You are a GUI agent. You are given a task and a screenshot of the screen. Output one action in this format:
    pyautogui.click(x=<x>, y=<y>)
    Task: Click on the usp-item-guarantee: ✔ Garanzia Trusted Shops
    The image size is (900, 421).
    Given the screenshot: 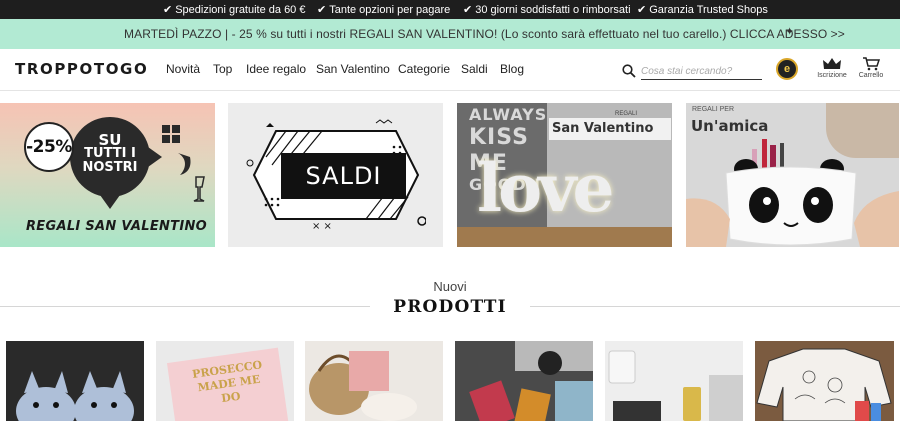 What is the action you would take?
    pyautogui.click(x=702, y=10)
    